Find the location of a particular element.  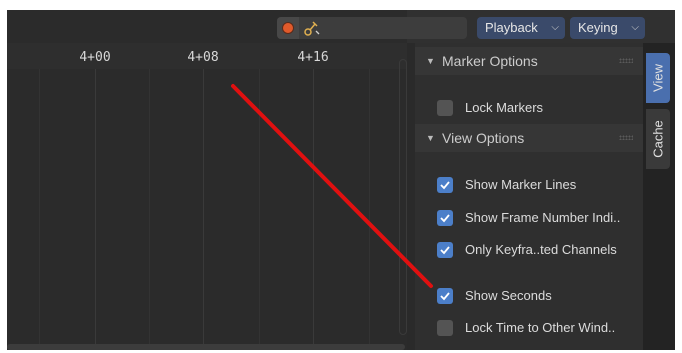

tab-view: View is located at coordinates (658, 78).